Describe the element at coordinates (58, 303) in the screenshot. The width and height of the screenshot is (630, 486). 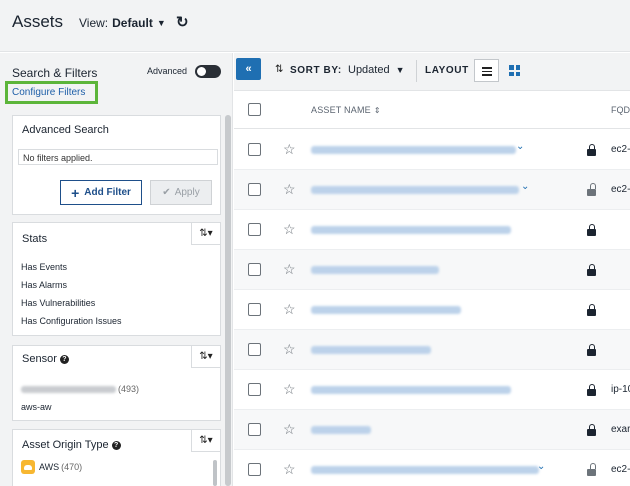
I see `stat-item-has-vulnerabilities: Has Vulnerabilities` at that location.